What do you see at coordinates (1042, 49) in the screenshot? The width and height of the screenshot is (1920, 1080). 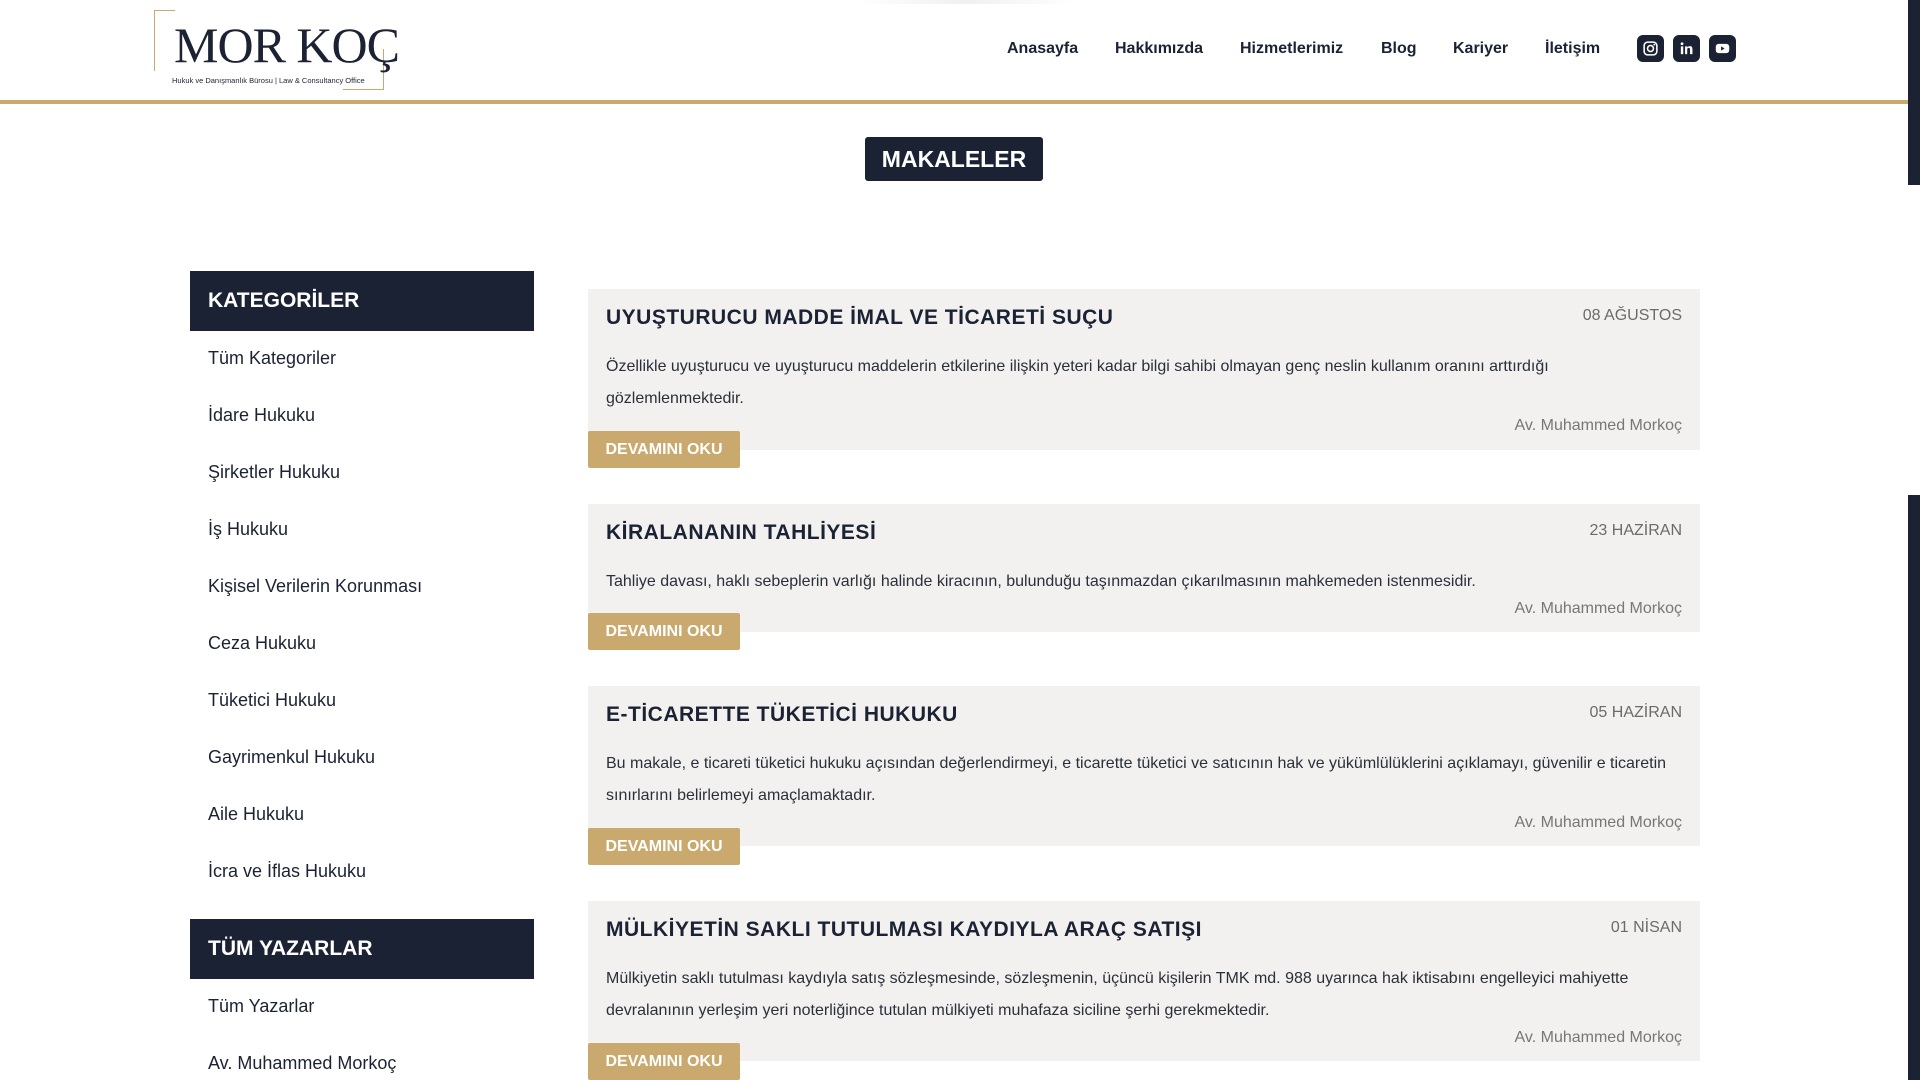 I see `nav-item-anasayfa: Anasayfa` at bounding box center [1042, 49].